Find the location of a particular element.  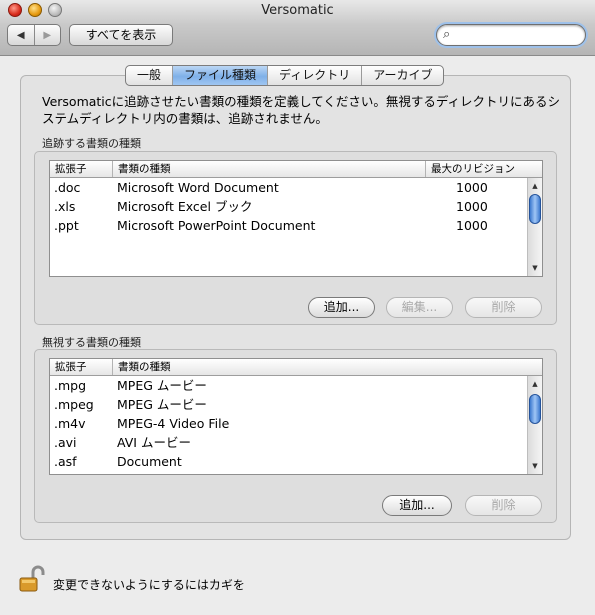

ignored-scrollbar: ▲ ▼ is located at coordinates (534, 425).